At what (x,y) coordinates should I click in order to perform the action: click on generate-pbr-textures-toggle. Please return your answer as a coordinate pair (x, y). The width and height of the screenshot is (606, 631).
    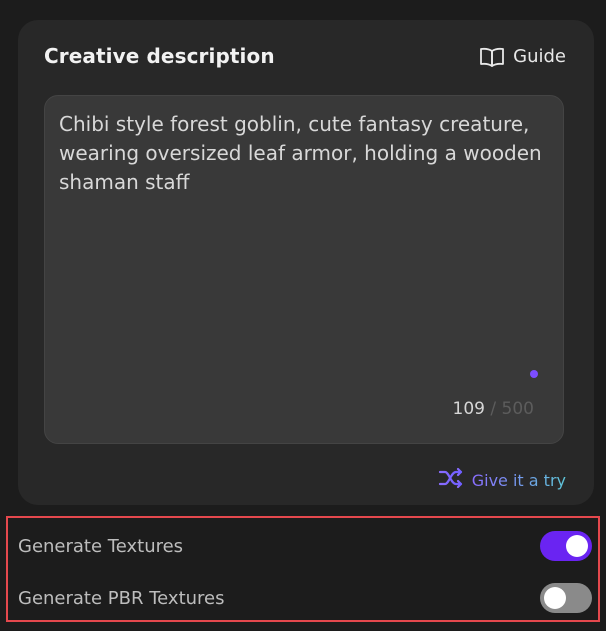
    Looking at the image, I should click on (566, 598).